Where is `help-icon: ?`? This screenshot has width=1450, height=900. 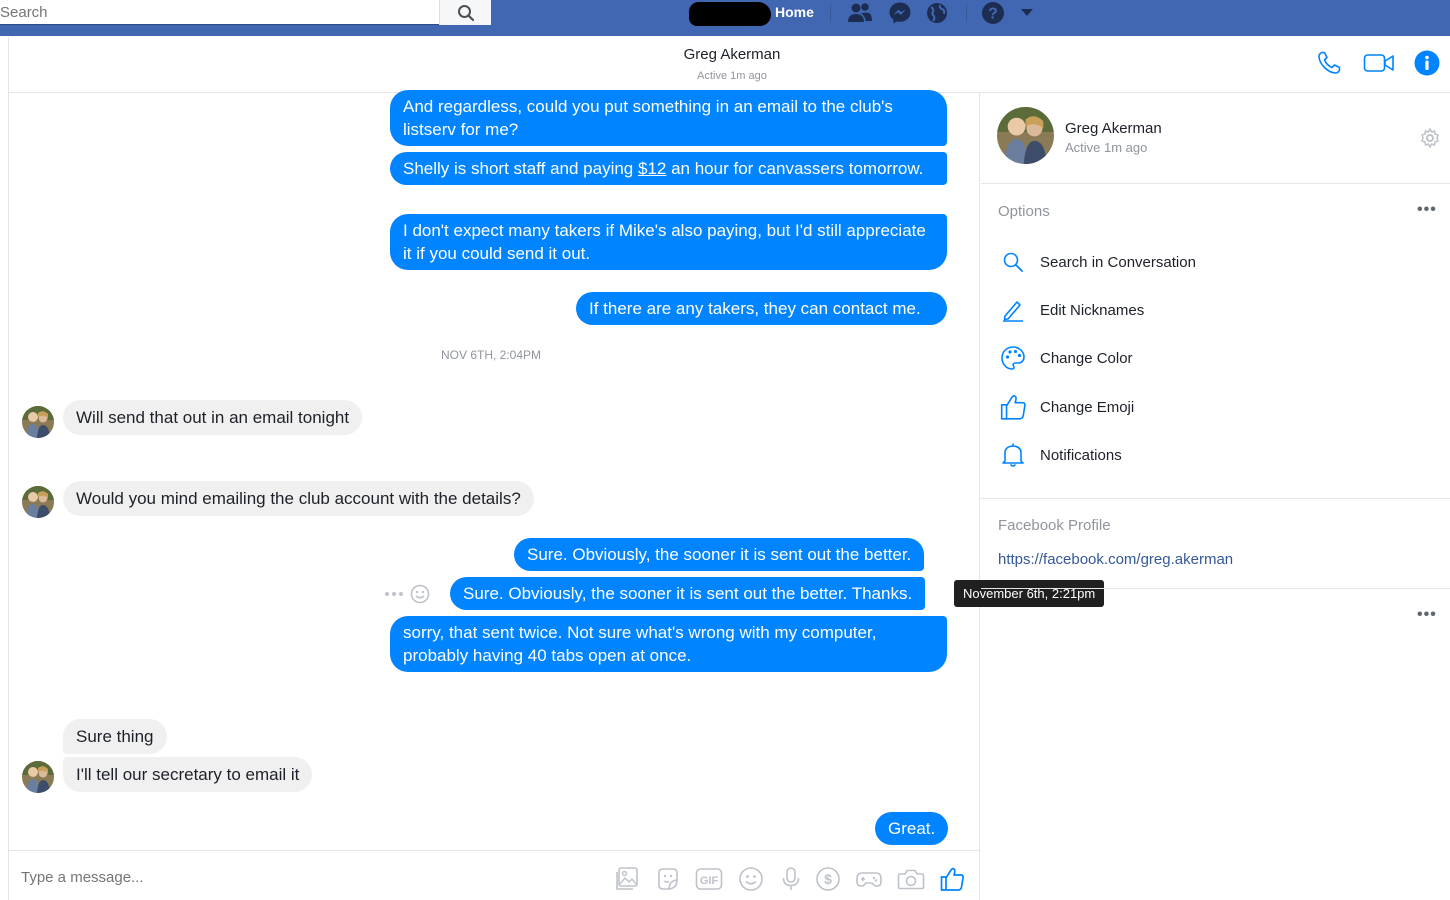
help-icon: ? is located at coordinates (993, 12).